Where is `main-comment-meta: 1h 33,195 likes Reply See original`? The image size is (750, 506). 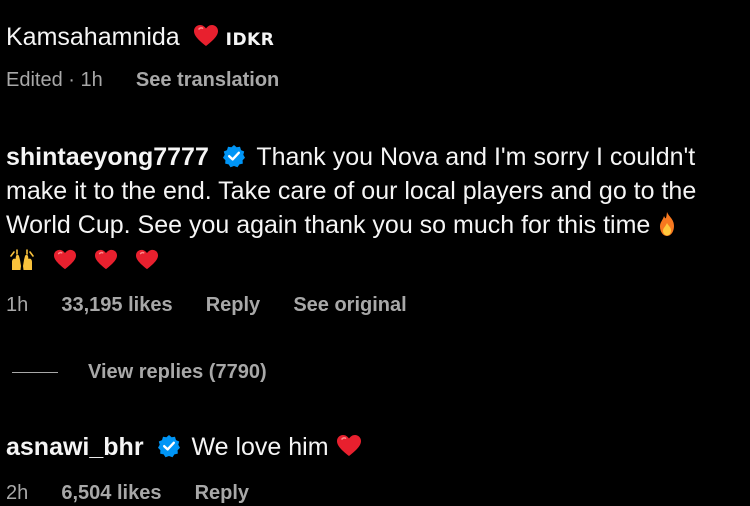 main-comment-meta: 1h 33,195 likes Reply See original is located at coordinates (206, 305).